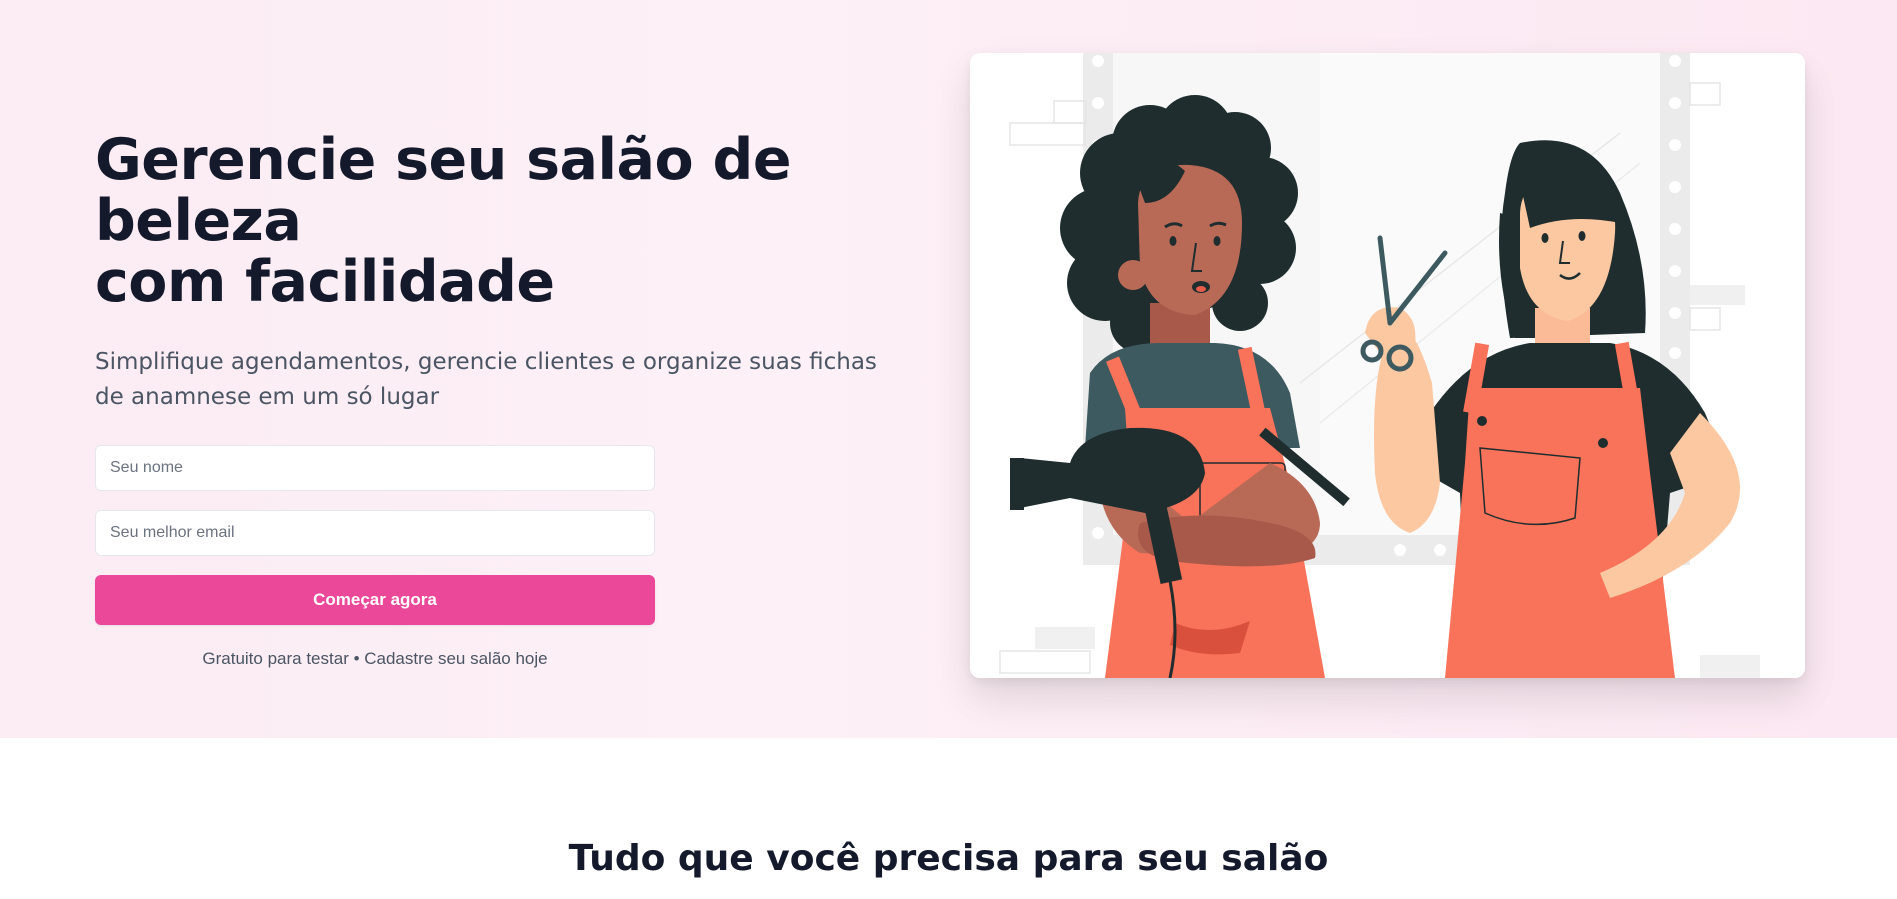  Describe the element at coordinates (325, 282) in the screenshot. I see `hero-title-line2: com facilidade` at that location.